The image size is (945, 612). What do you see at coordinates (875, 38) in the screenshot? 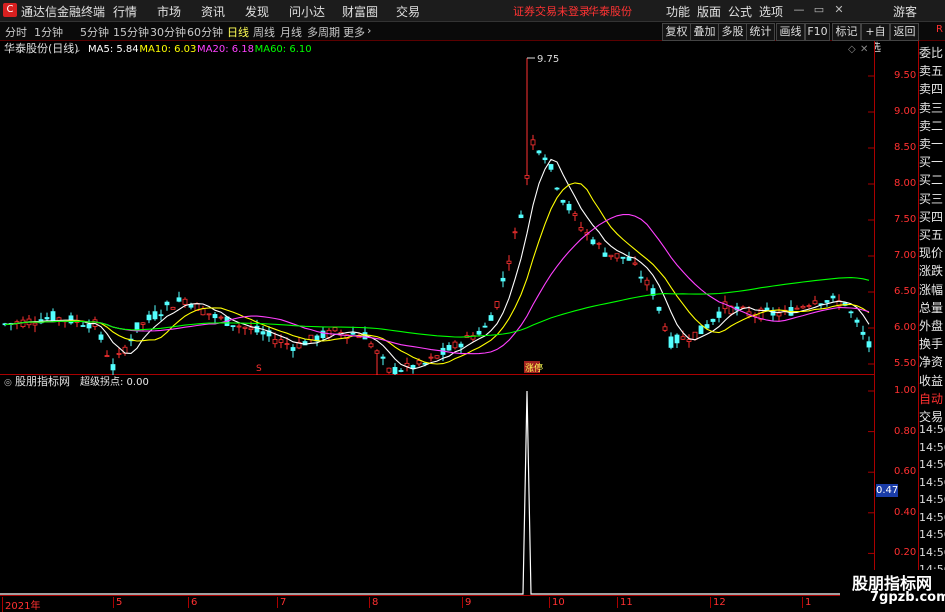
I see `tool-add-watch: +自选` at bounding box center [875, 38].